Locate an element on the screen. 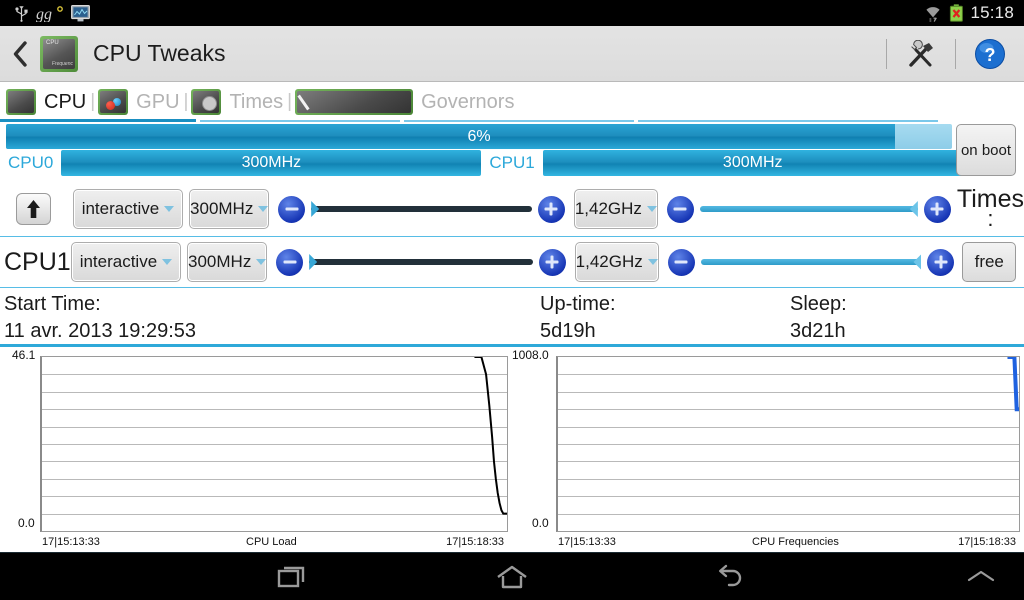 This screenshot has height=600, width=1024. cpu0-control-row: interactive 300MHz 1,42GHz Times : is located at coordinates (512, 209).